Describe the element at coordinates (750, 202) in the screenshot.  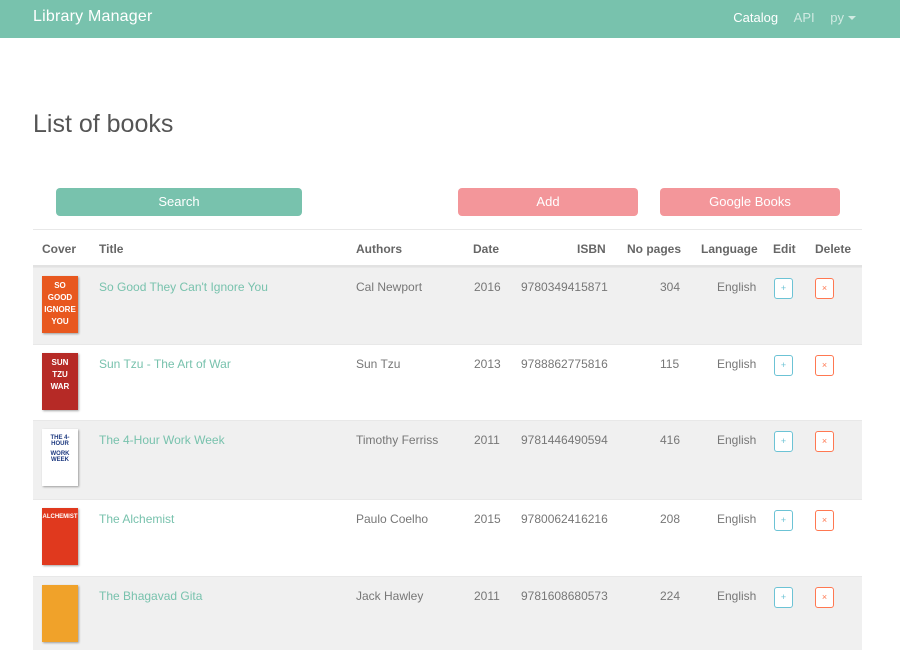
I see `google-books-button: Google Books` at that location.